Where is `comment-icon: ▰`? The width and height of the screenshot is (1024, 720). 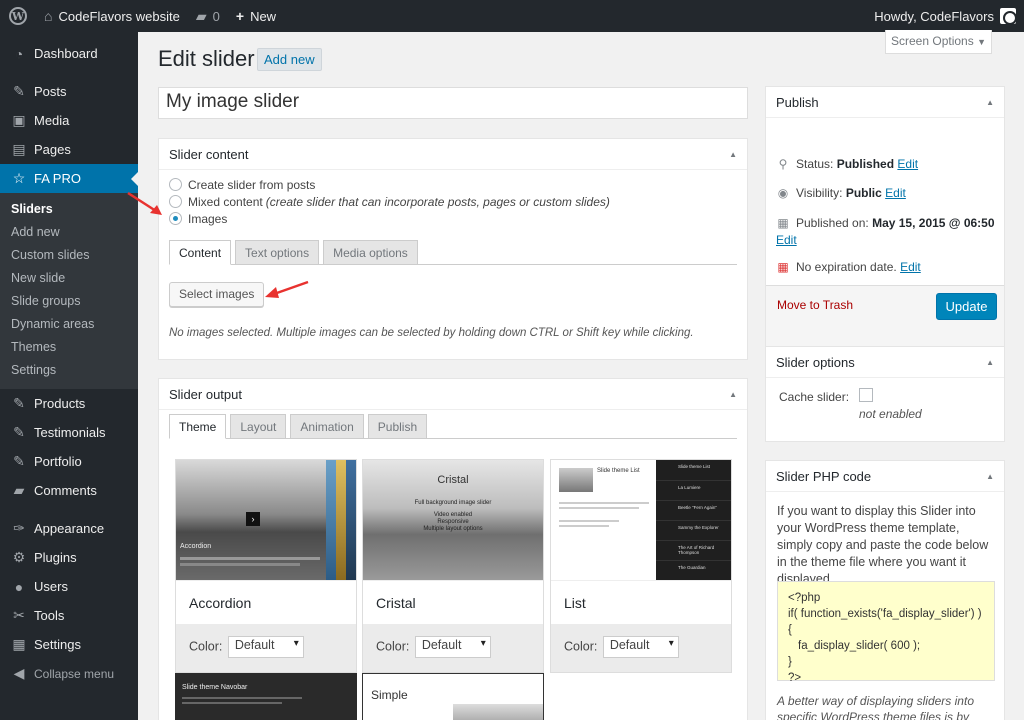
comment-icon: ▰ is located at coordinates (201, 15).